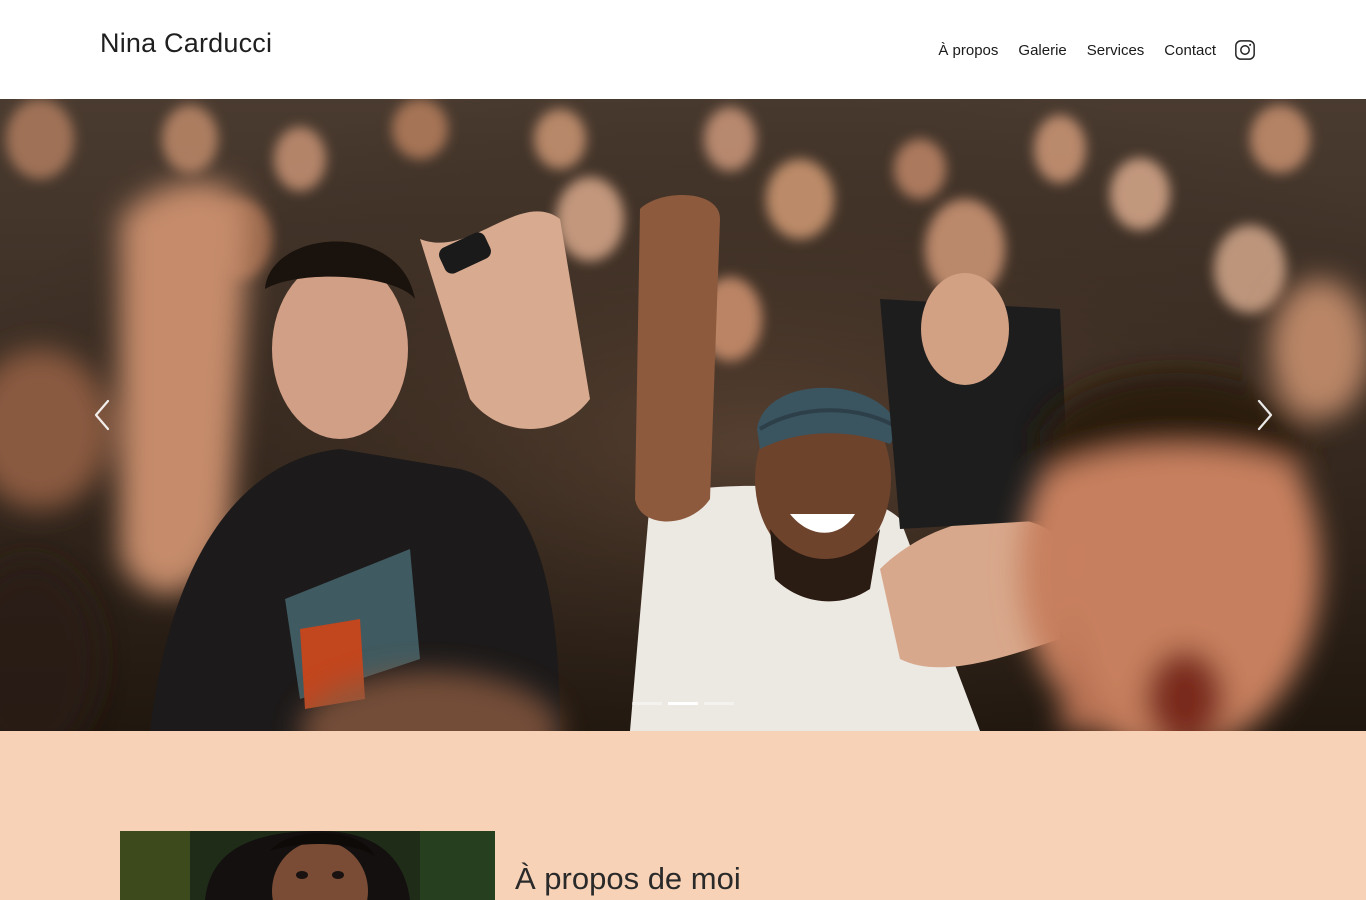 This screenshot has width=1366, height=900. Describe the element at coordinates (628, 878) in the screenshot. I see `about-title: À propos de moi` at that location.